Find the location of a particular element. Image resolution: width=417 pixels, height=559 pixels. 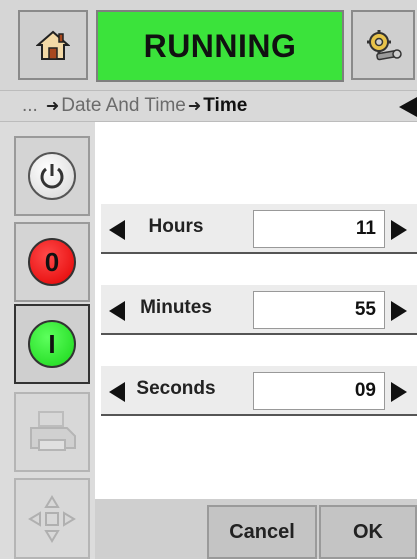

settings-button is located at coordinates (383, 45).